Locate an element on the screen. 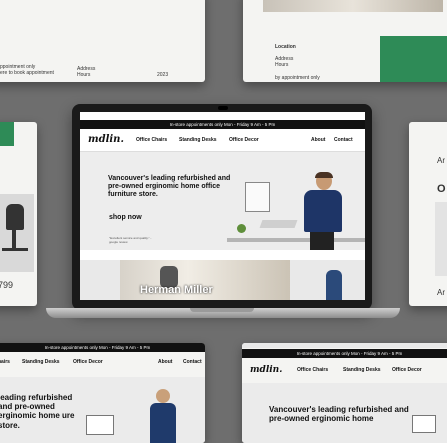  card-mid-right: Ar O Ar is located at coordinates (428, 214).